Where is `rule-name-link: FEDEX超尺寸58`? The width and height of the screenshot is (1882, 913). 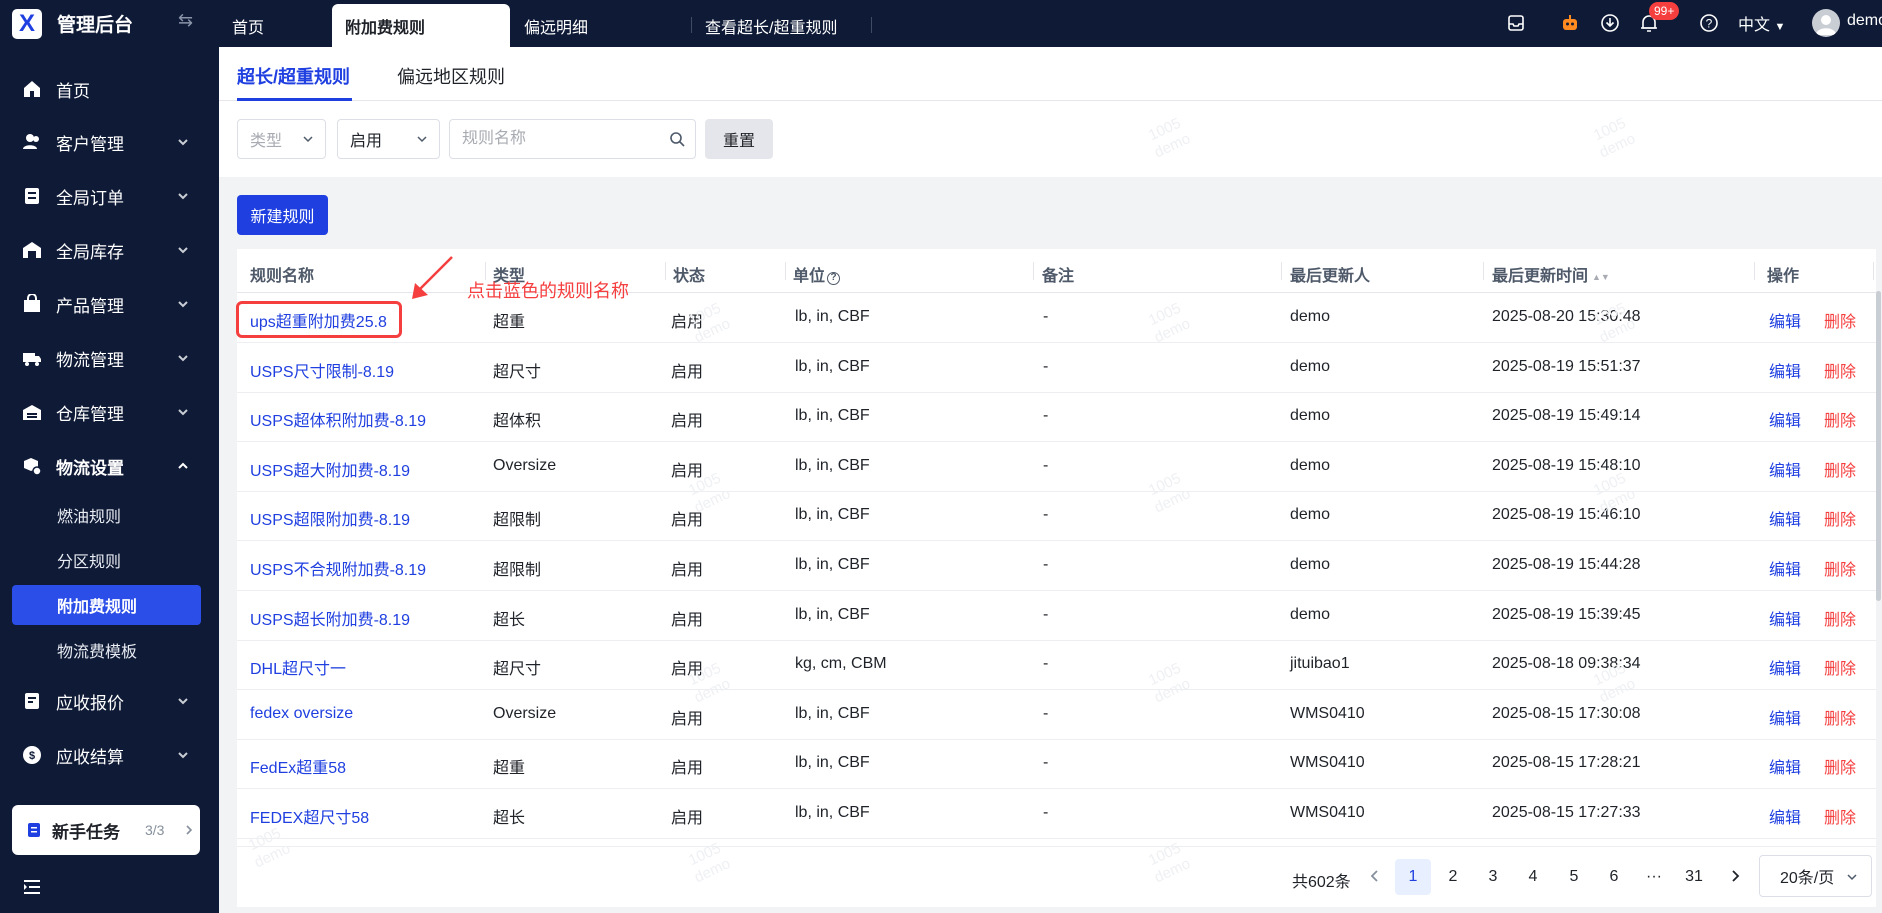
rule-name-link: FEDEX超尺寸58 is located at coordinates (309, 816).